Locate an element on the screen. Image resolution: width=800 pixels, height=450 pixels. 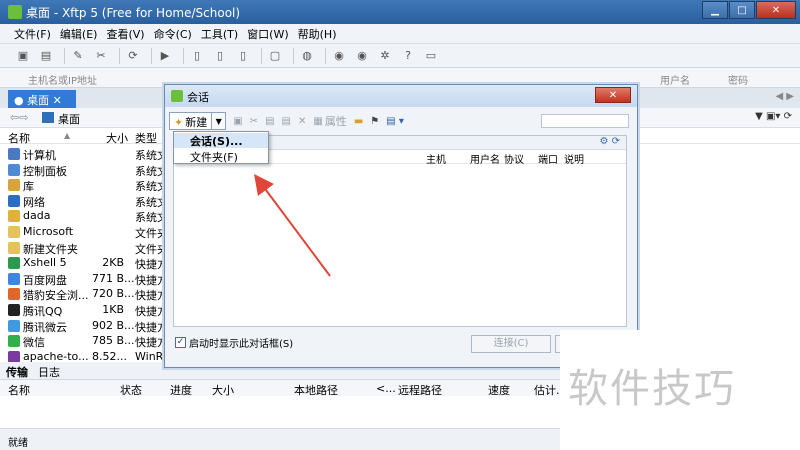
tab-nav-arrows: ◀ ▶ is located at coordinates (784, 96).